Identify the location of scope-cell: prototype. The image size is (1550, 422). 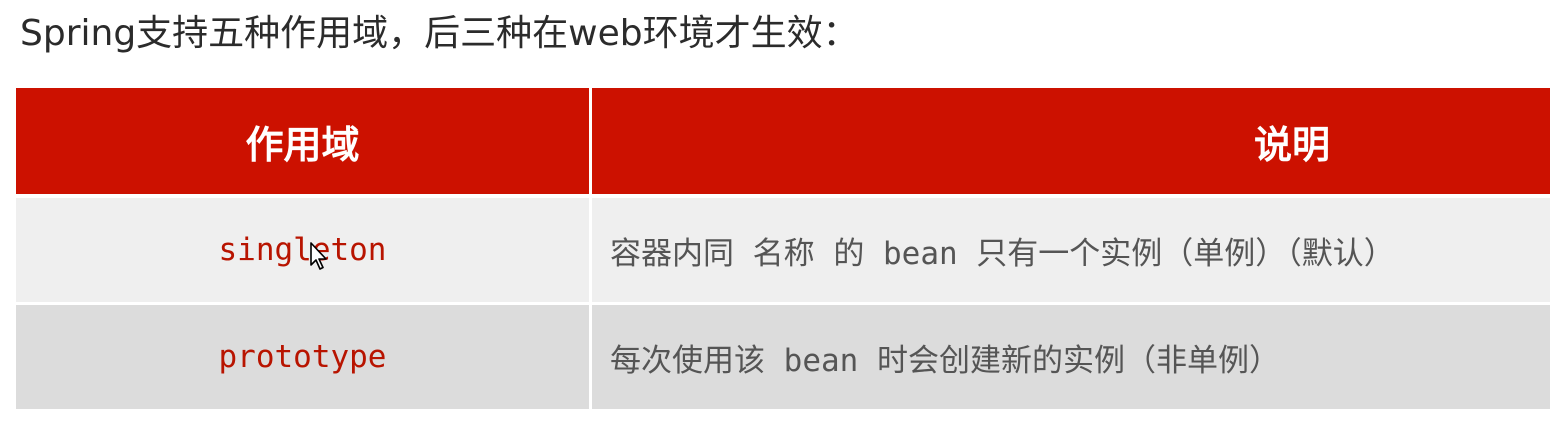
(304, 355).